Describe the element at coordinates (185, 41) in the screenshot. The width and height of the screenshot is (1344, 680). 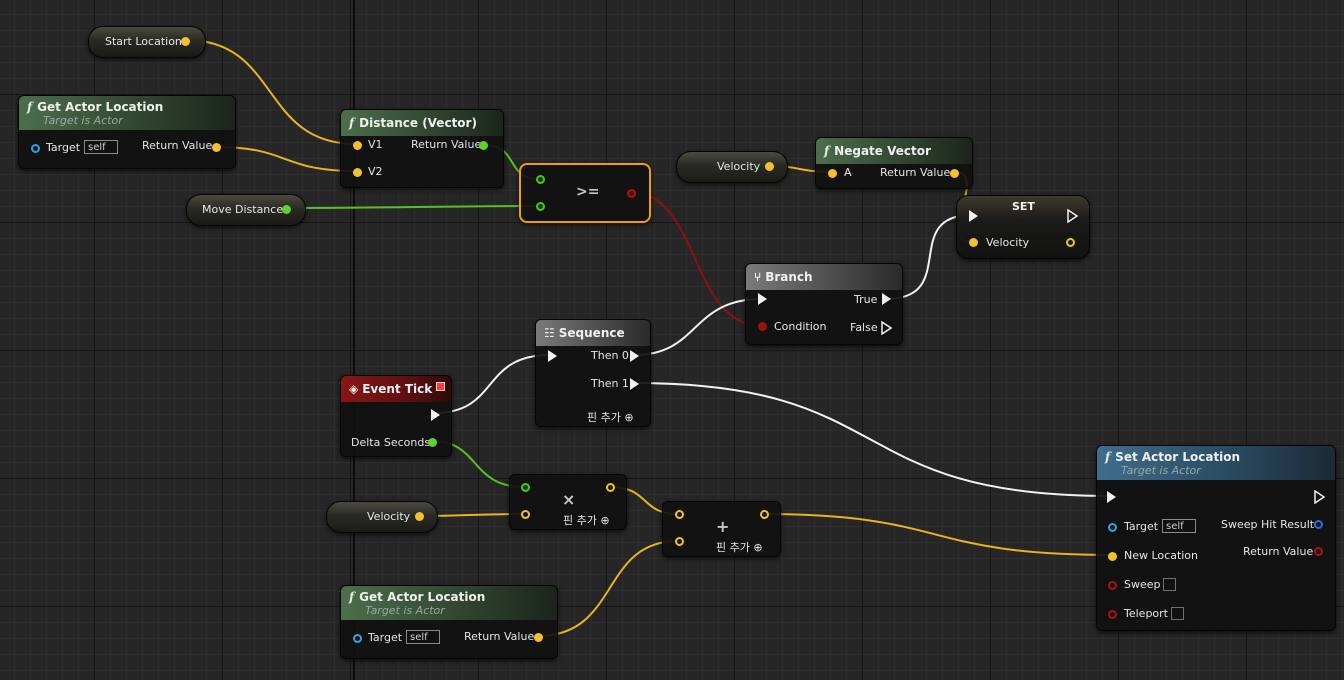
I see `start-location-output-pin` at that location.